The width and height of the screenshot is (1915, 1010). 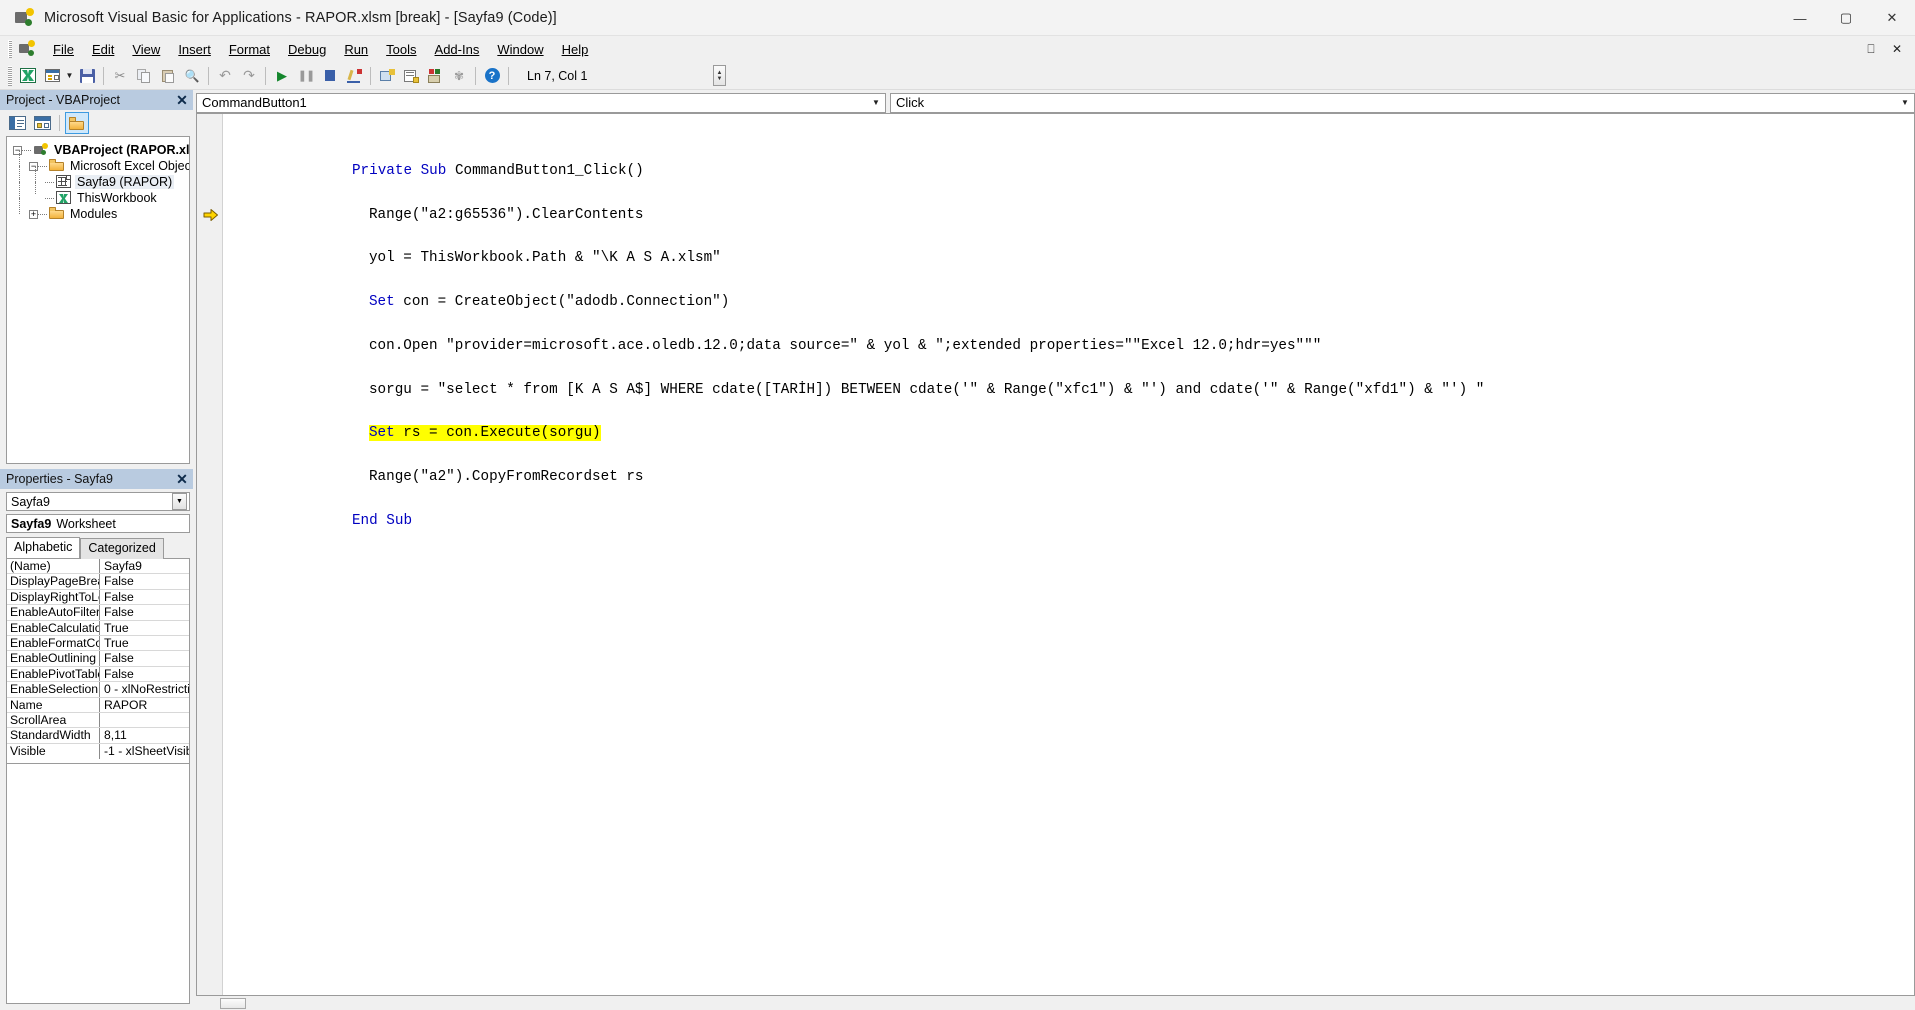 I want to click on table-row: DisplayRightToLeft False, so click(x=98, y=597).